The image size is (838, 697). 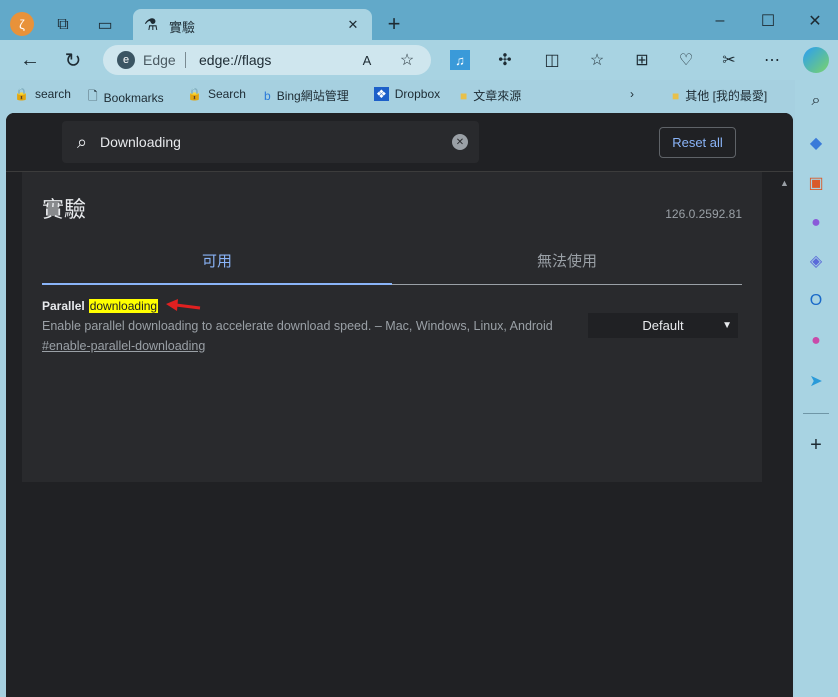 I want to click on other-favorites-folder: ■ 其他 [我的最愛], so click(x=719, y=95).